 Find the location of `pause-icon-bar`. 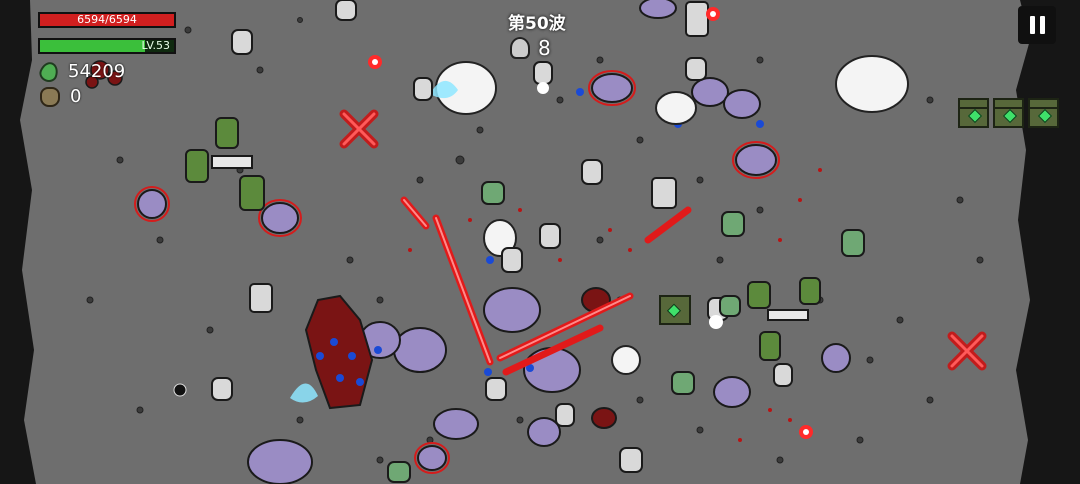

pause-icon-bar is located at coordinates (1042, 25).